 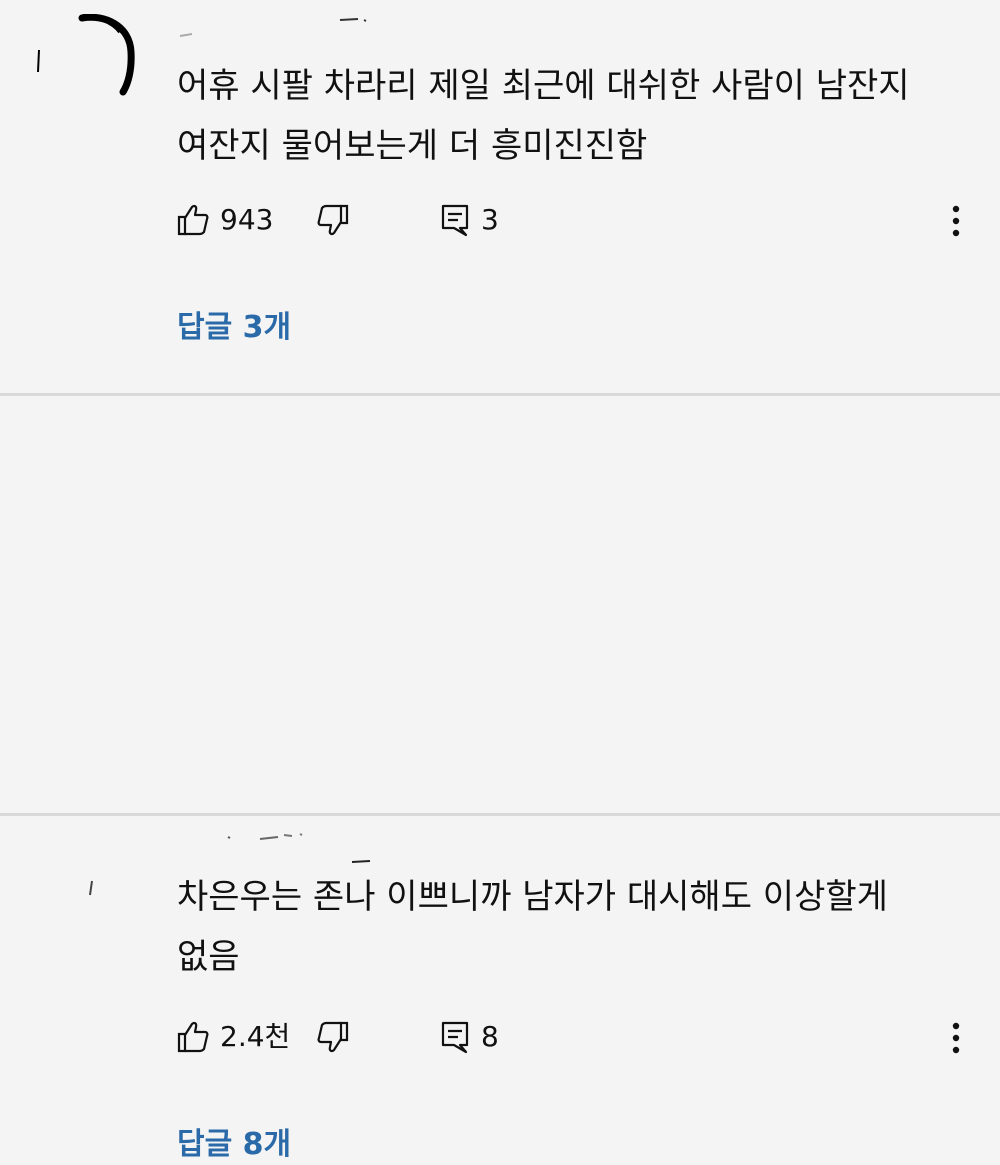 I want to click on view-replies-link: 답글 8개, so click(x=234, y=1145).